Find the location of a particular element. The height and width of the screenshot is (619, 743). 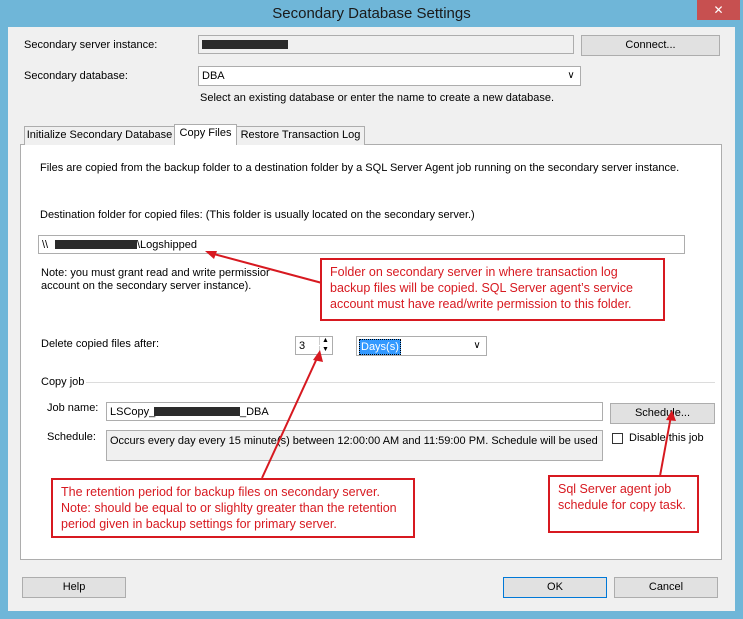

schedule-arrow-head is located at coordinates (671, 415).